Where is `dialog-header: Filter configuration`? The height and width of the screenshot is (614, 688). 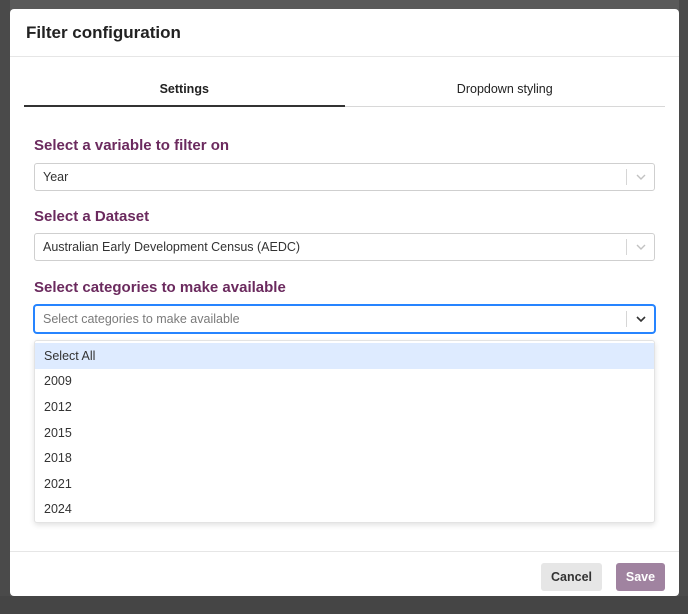
dialog-header: Filter configuration is located at coordinates (344, 33).